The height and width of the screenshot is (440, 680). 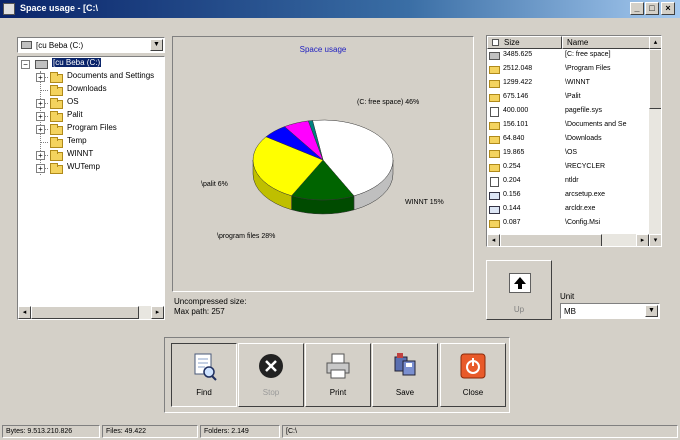 I want to click on close-button: Close, so click(x=473, y=375).